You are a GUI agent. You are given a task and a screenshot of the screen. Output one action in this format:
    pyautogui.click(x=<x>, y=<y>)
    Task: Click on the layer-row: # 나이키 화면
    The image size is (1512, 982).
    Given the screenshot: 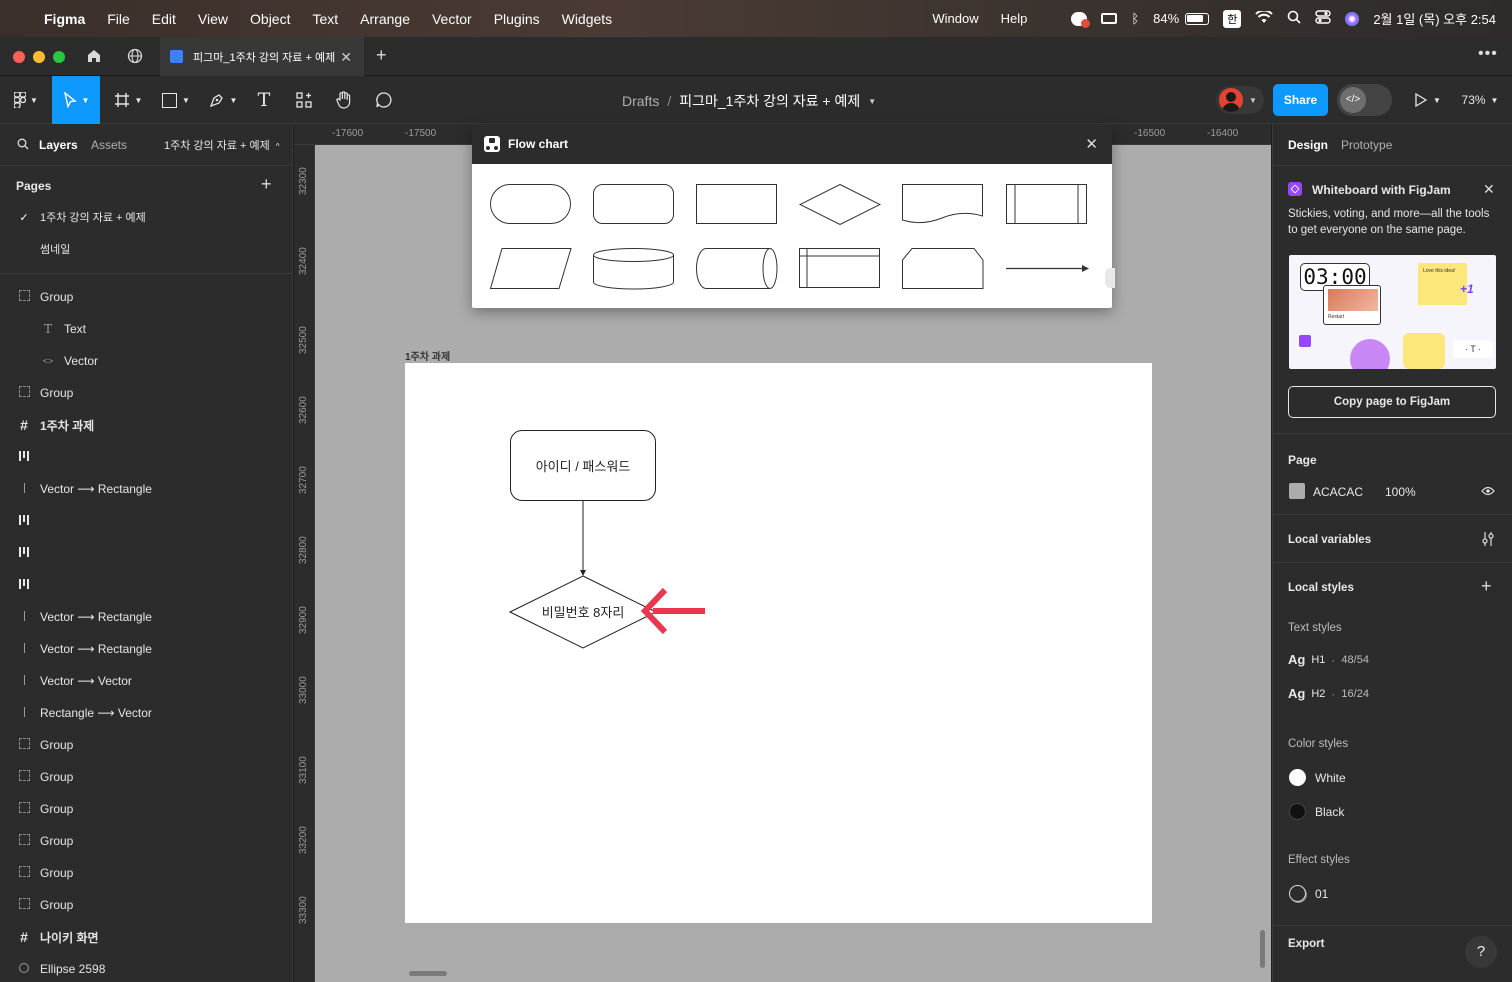 What is the action you would take?
    pyautogui.click(x=146, y=937)
    